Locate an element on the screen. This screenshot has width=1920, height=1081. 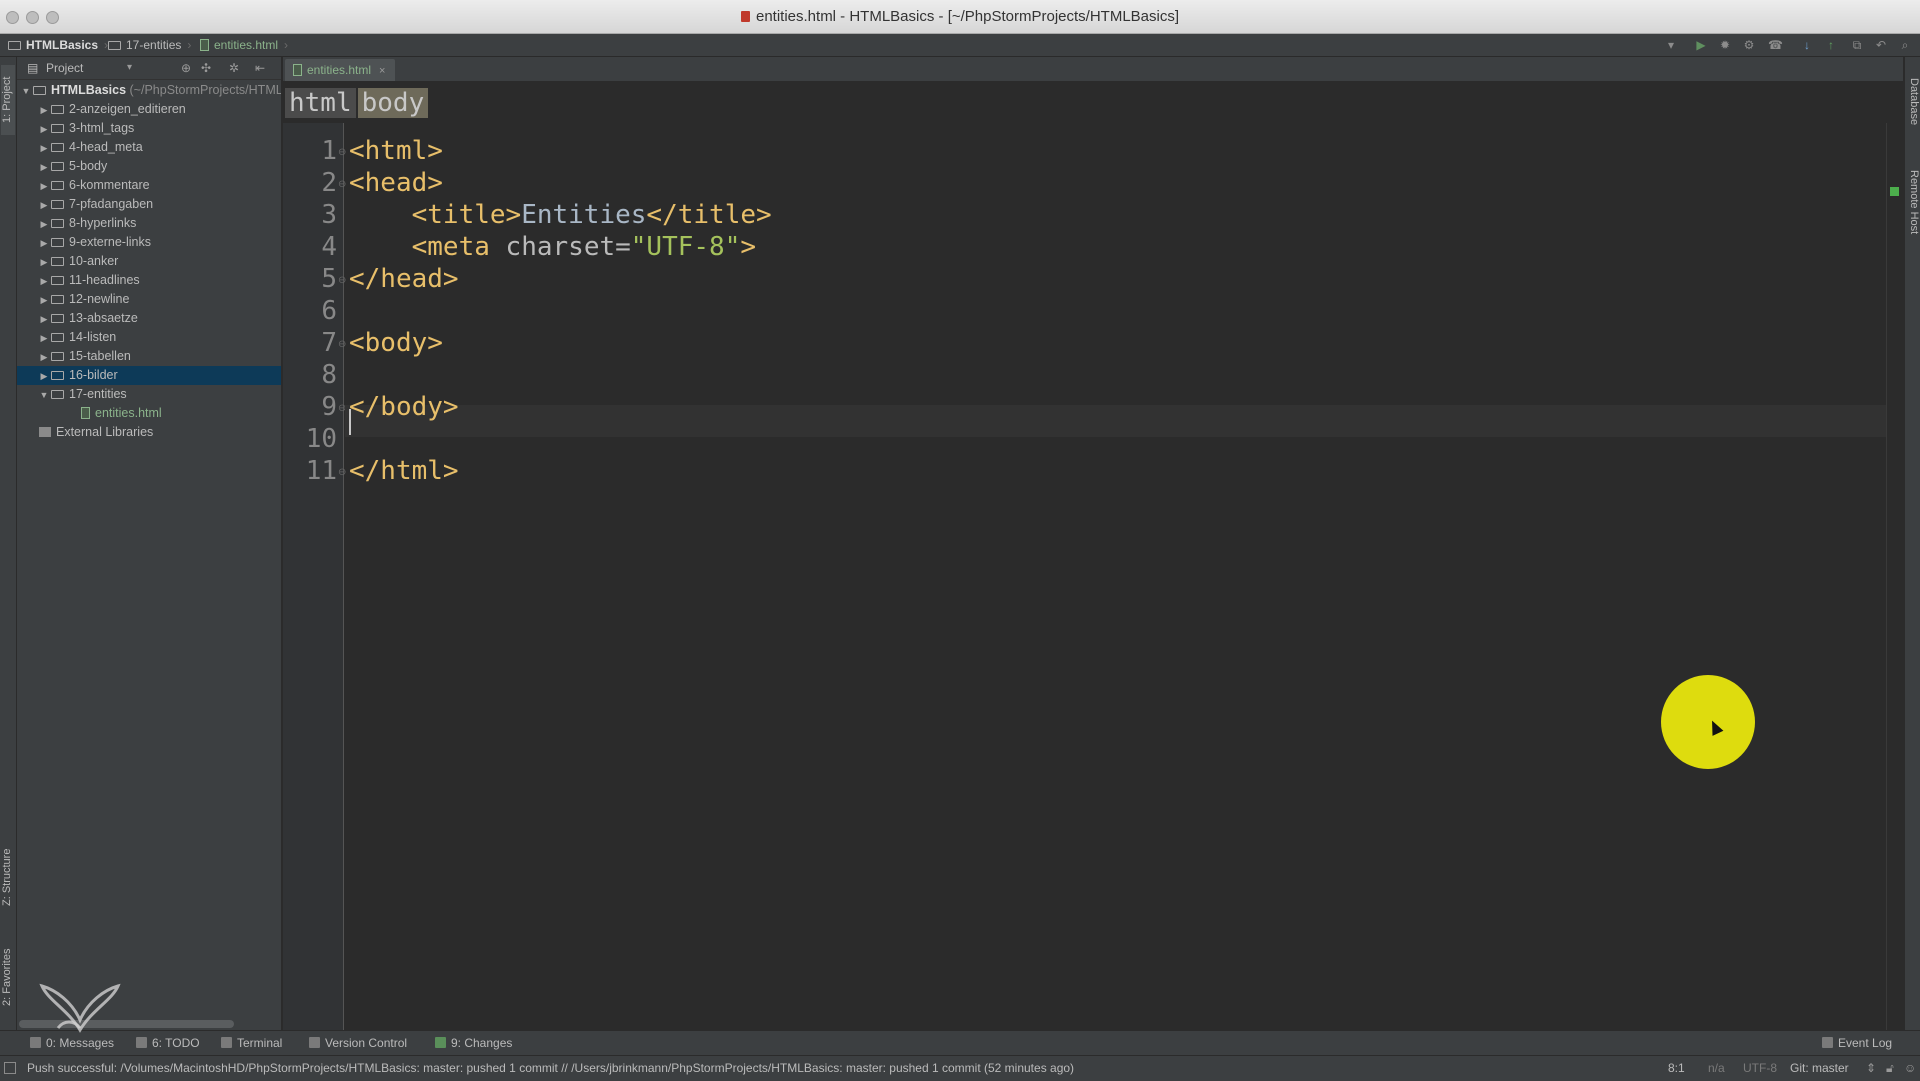
editor-vertical-scrollbar is located at coordinates (1895, 576).